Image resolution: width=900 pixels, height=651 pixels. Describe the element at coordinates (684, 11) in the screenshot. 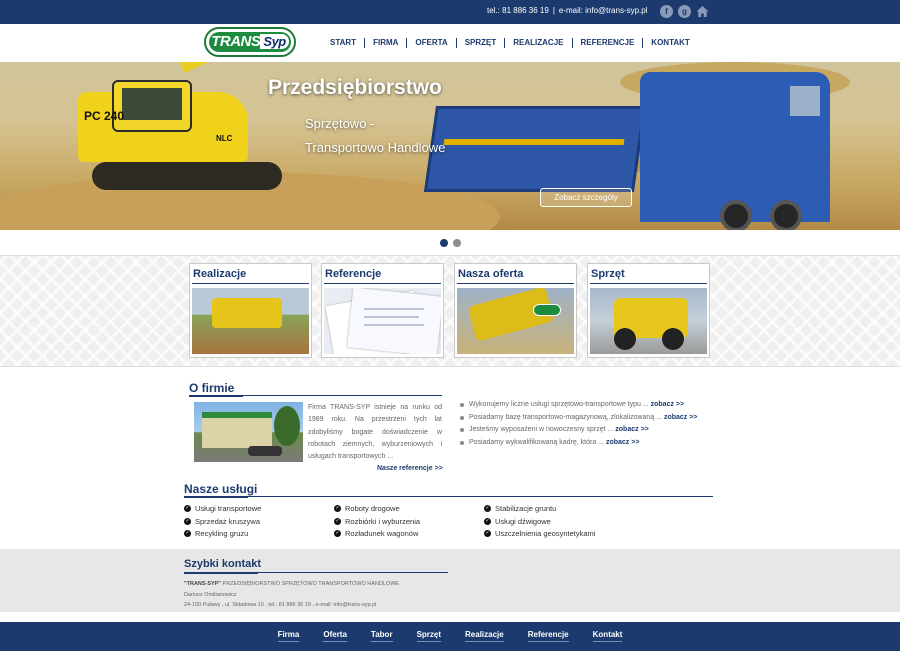

I see `google-plus-icon: g` at that location.